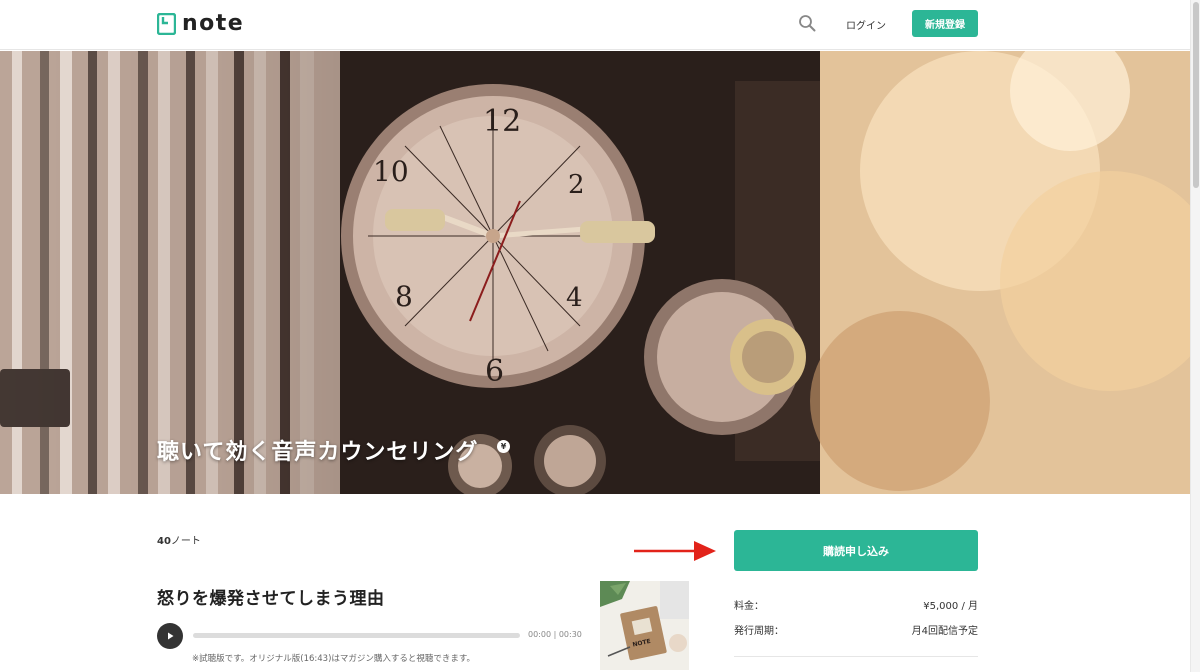 The width and height of the screenshot is (1200, 672). Describe the element at coordinates (574, 298) in the screenshot. I see `svg-text: 4` at that location.